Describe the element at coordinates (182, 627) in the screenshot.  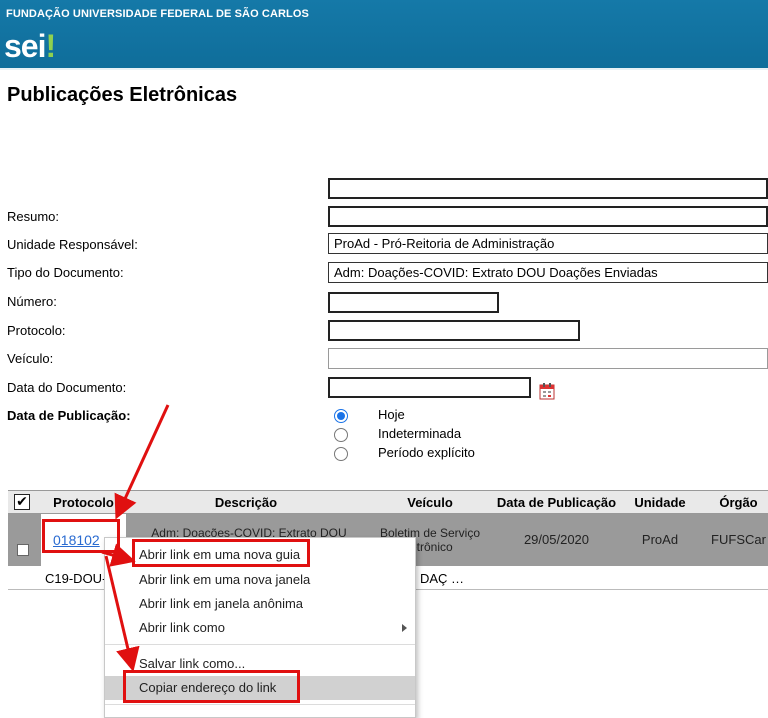
I see `menu-item-open-link-as-label: Abrir link como` at that location.